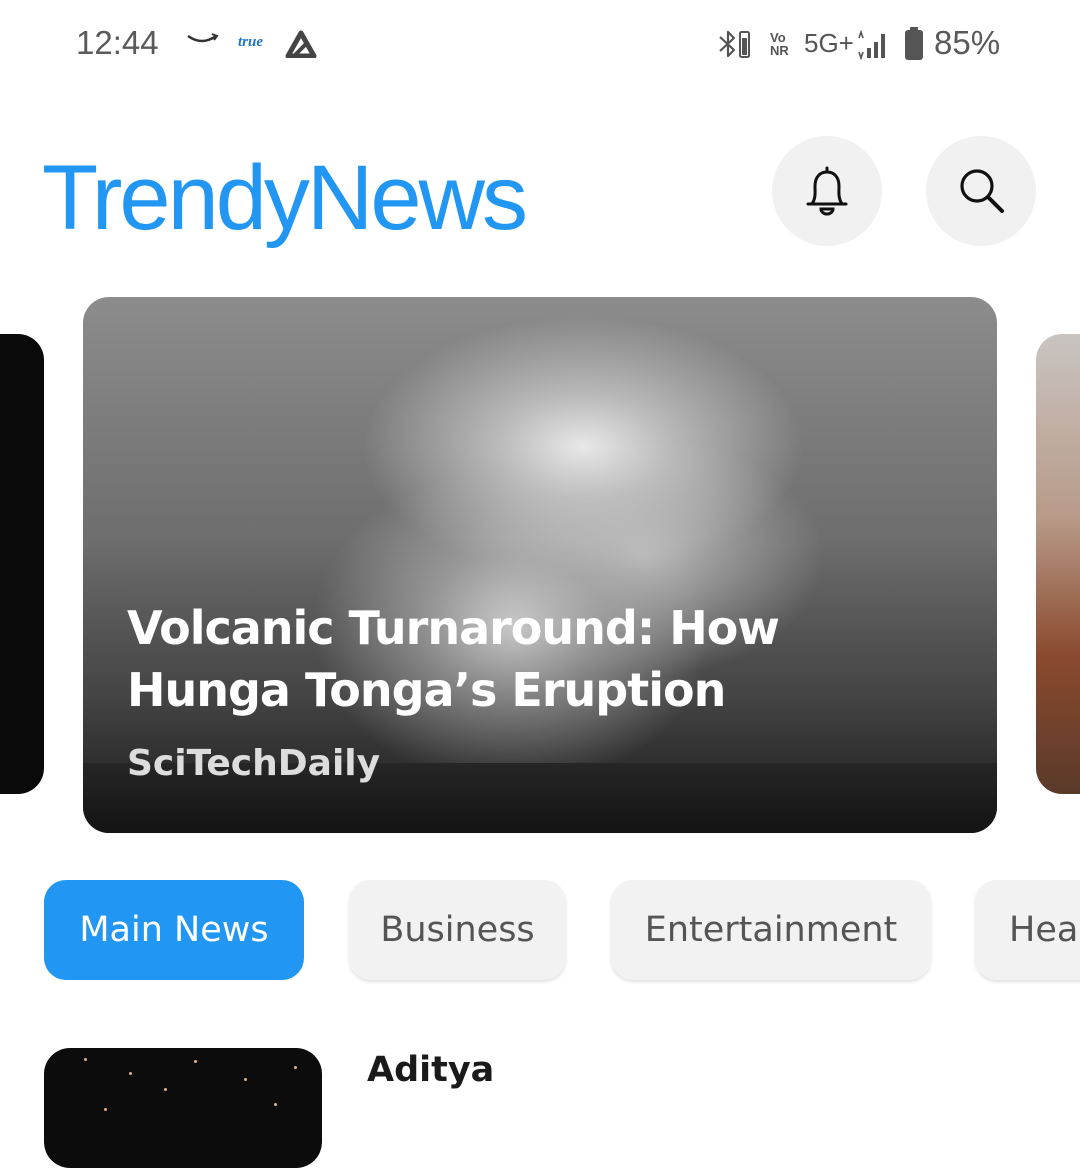 The height and width of the screenshot is (1168, 1080). Describe the element at coordinates (174, 930) in the screenshot. I see `category-chip-main-news: Main News` at that location.